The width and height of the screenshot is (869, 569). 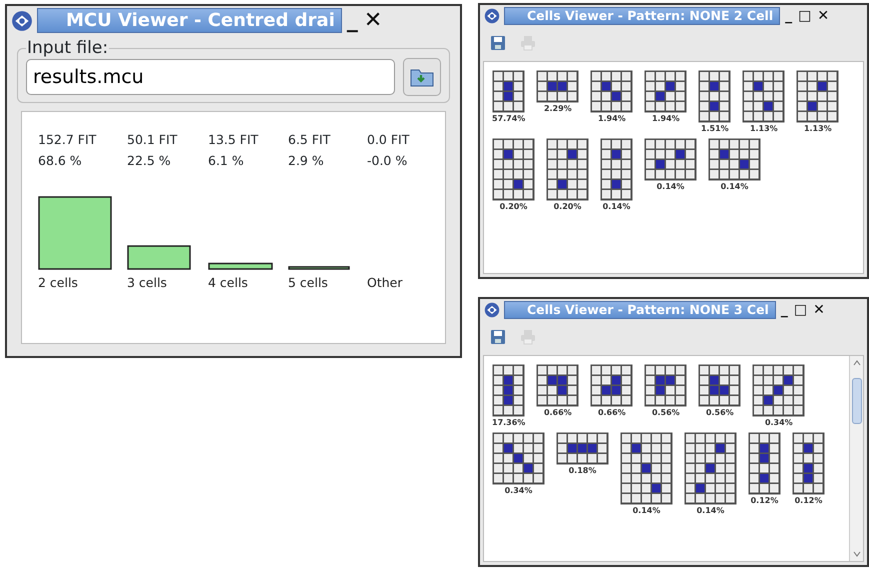 What do you see at coordinates (509, 119) in the screenshot?
I see `share-label: 57.74%` at bounding box center [509, 119].